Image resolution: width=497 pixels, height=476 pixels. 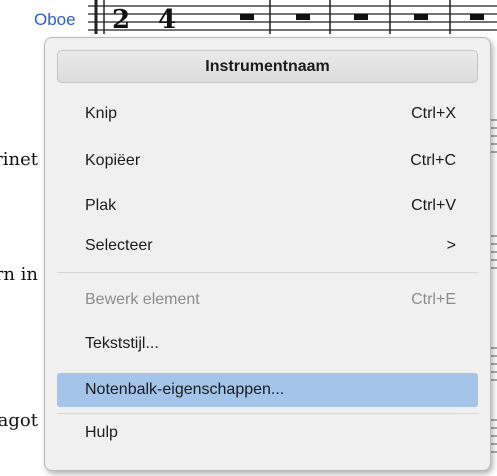 What do you see at coordinates (113, 160) in the screenshot?
I see `menu-item-label: Kopiëer` at bounding box center [113, 160].